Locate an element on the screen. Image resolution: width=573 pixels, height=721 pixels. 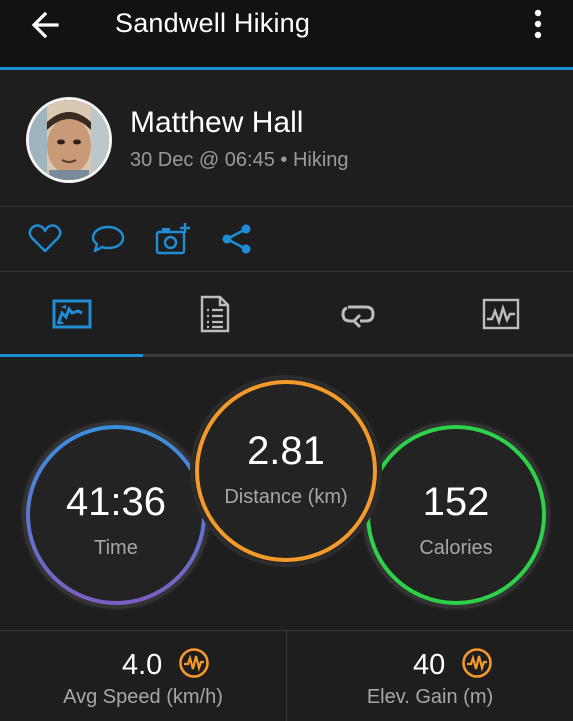
summary-row: 4.0 Avg Speed (km/h) 40 Elev. Gain (m) is located at coordinates (286, 675).